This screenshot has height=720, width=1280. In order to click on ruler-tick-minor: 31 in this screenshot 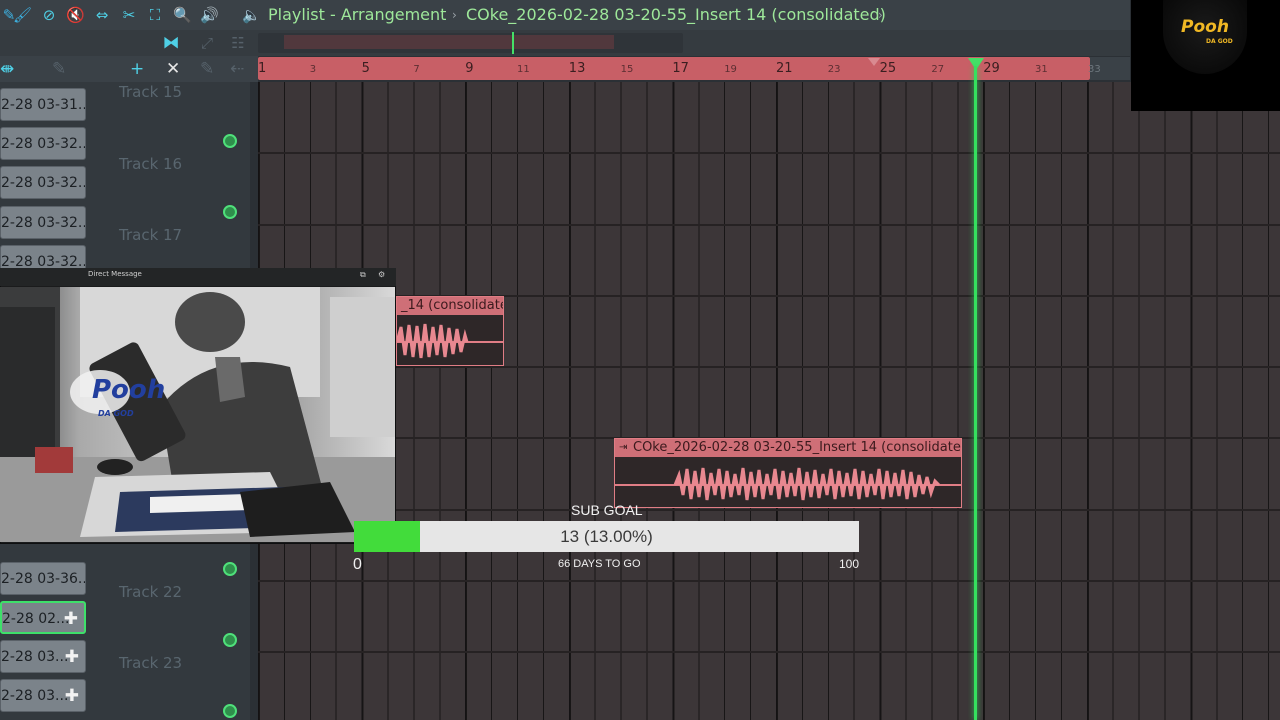, I will do `click(1041, 69)`.